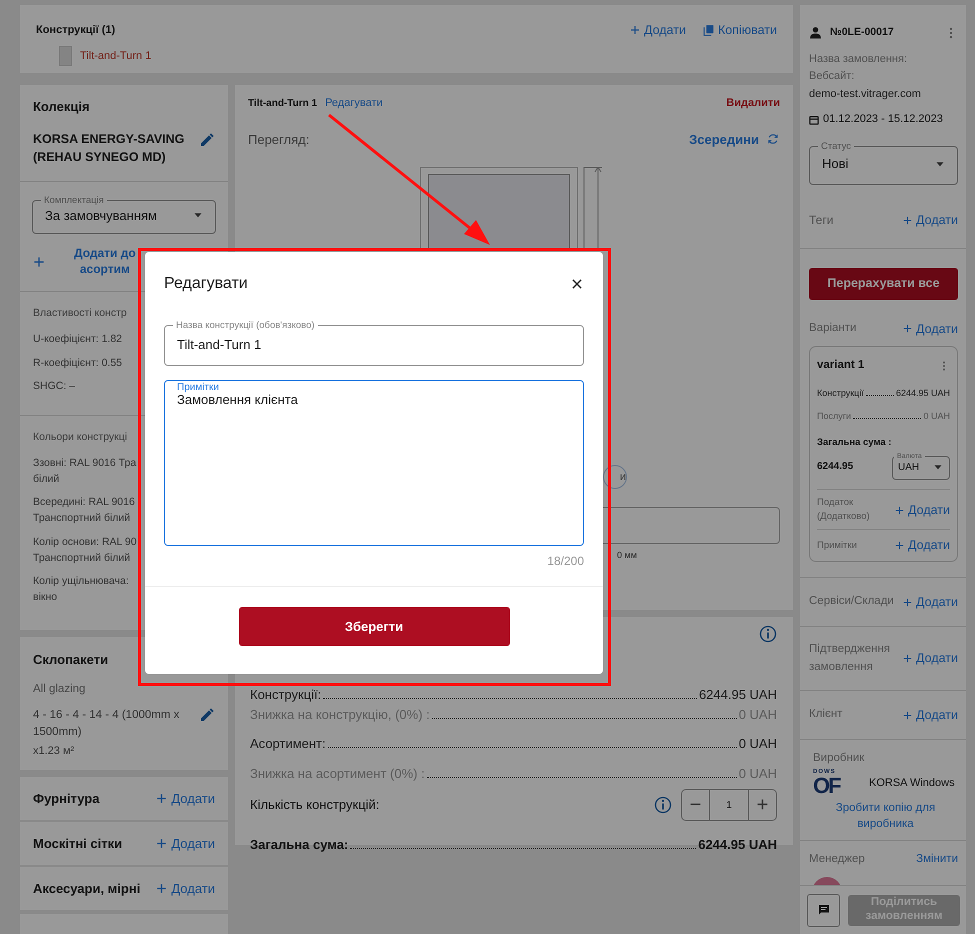  I want to click on variant-row-value: 0 UAH, so click(936, 416).